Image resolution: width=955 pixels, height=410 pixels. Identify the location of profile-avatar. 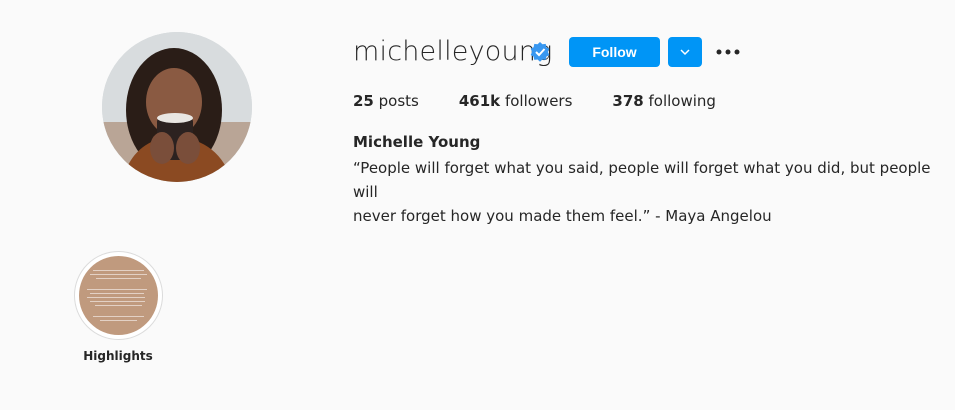
(177, 107).